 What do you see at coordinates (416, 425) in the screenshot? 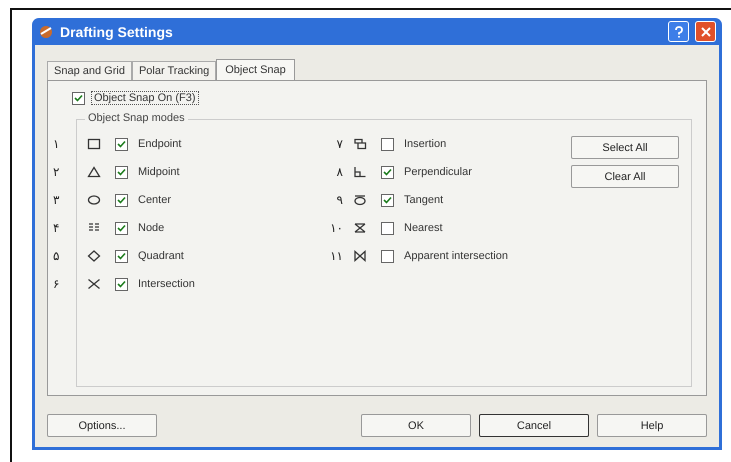
I see `dialog-button: OK` at bounding box center [416, 425].